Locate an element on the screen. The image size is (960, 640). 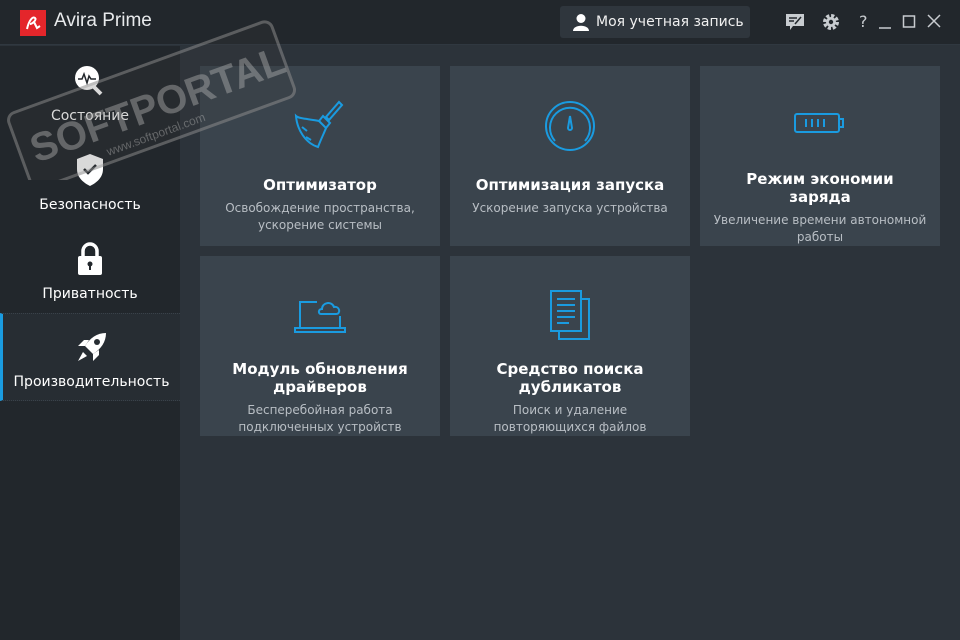
sidebar-item-status: Состояние is located at coordinates (90, 90).